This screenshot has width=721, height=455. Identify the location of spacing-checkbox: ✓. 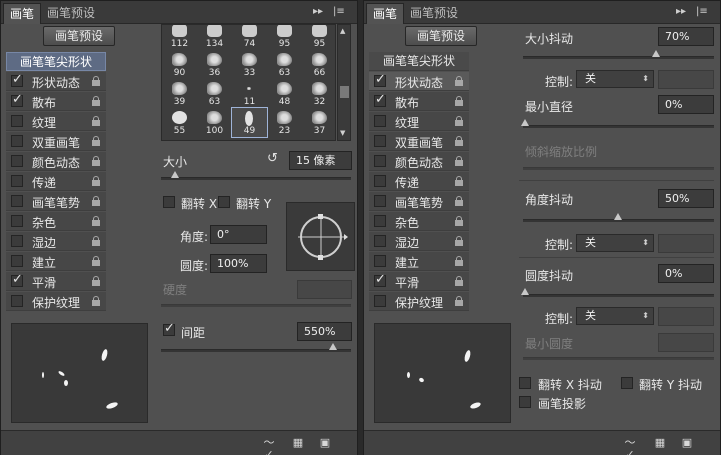
(169, 328).